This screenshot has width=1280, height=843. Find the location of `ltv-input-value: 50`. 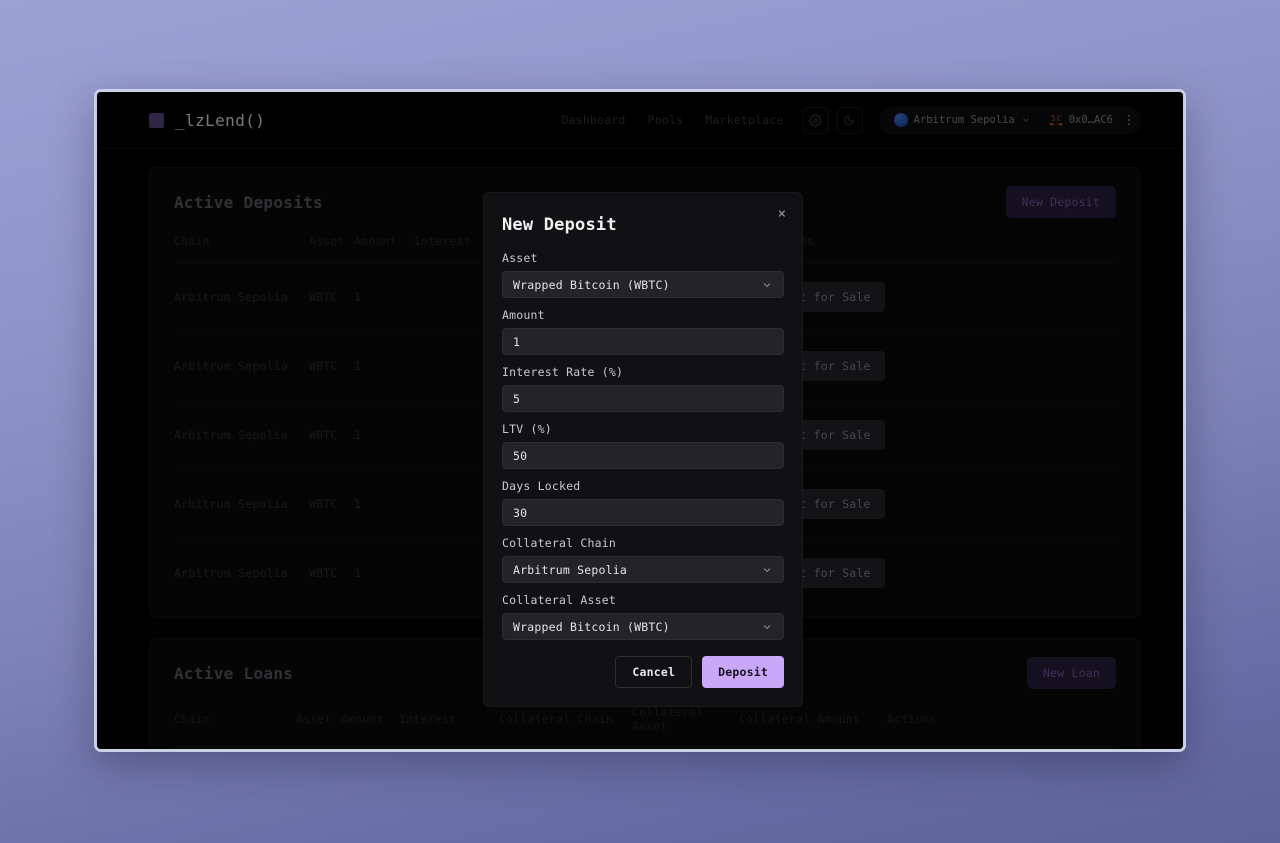

ltv-input-value: 50 is located at coordinates (520, 455).